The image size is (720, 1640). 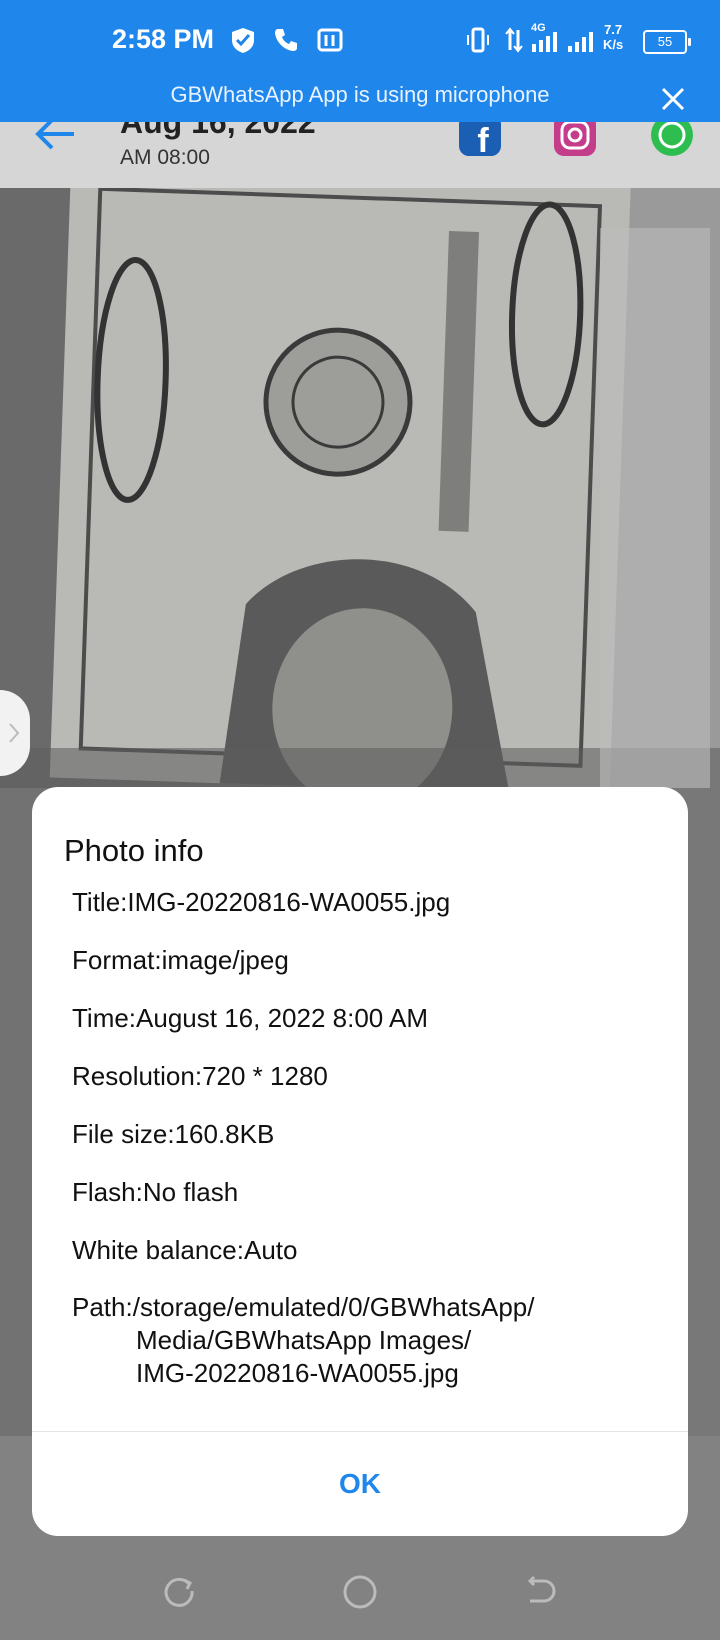 What do you see at coordinates (123, 1134) in the screenshot?
I see `info-label: File size:` at bounding box center [123, 1134].